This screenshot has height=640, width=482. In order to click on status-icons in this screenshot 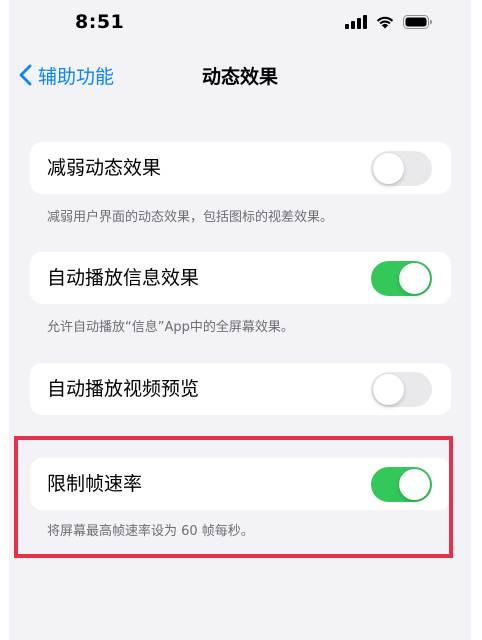, I will do `click(389, 21)`.